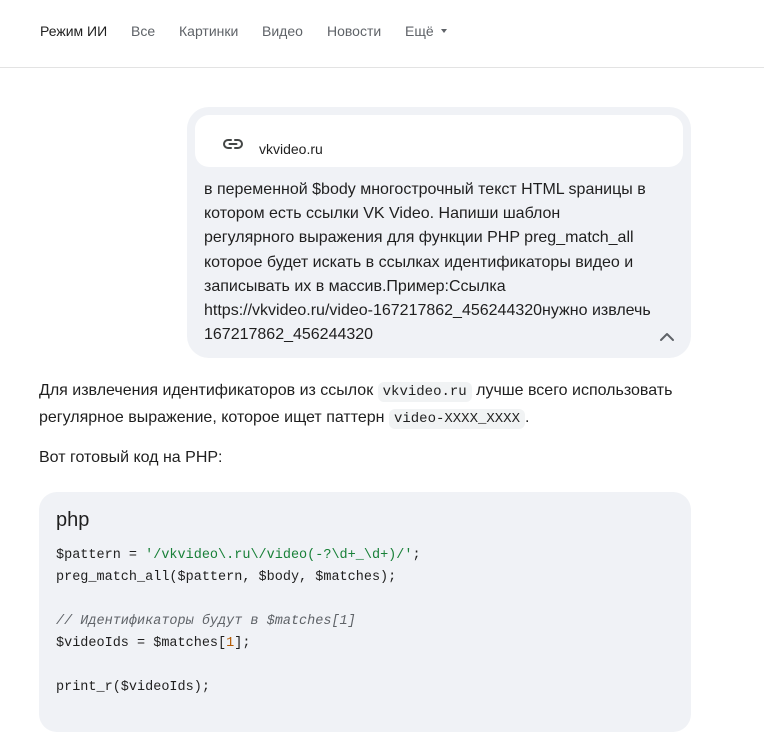 This screenshot has width=764, height=732. I want to click on nav-tab-images: Картинки, so click(208, 31).